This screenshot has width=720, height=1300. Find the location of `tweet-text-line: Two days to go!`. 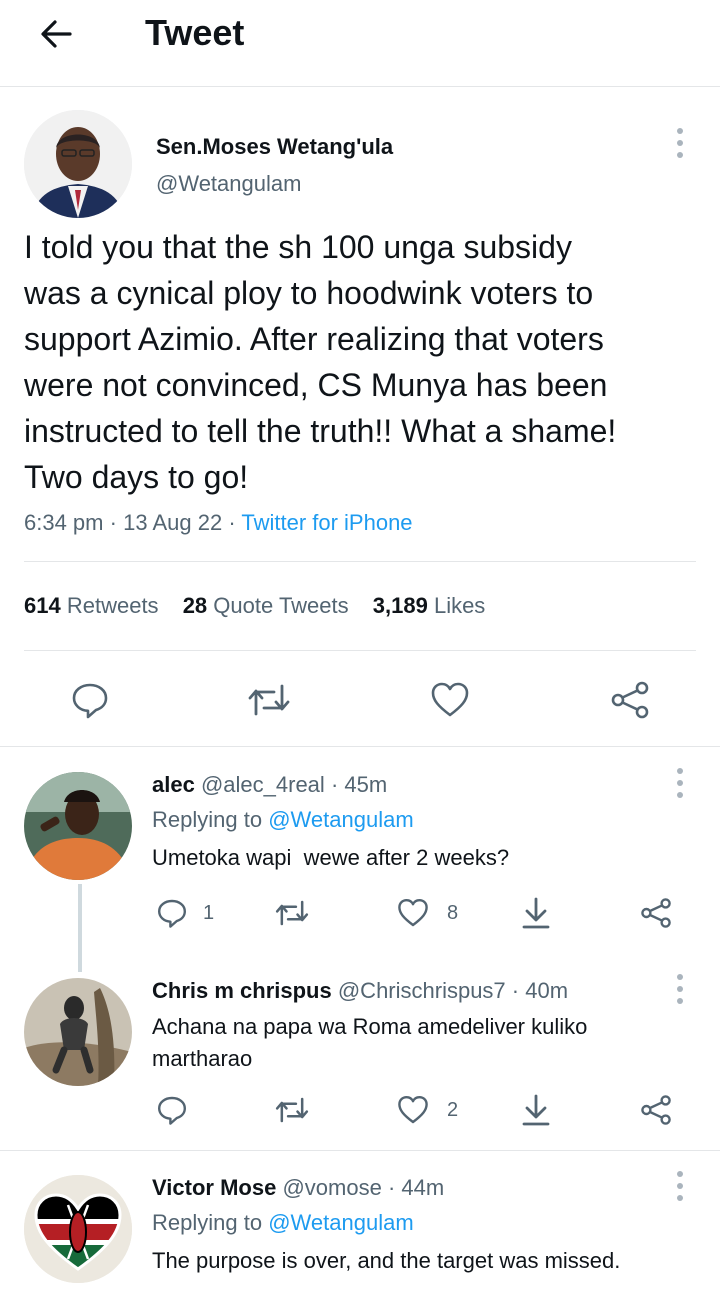

tweet-text-line: Two days to go! is located at coordinates (136, 477).